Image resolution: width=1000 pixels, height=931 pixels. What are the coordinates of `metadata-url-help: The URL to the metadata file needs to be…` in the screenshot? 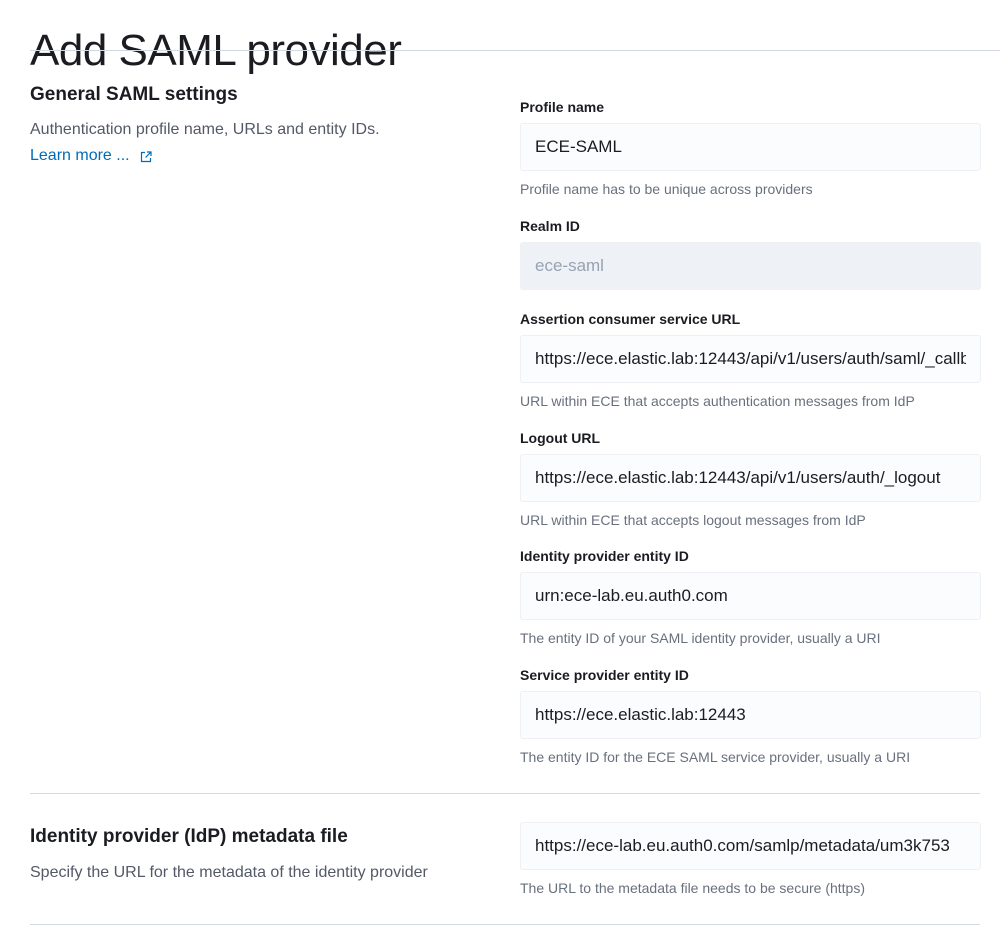 It's located at (693, 888).